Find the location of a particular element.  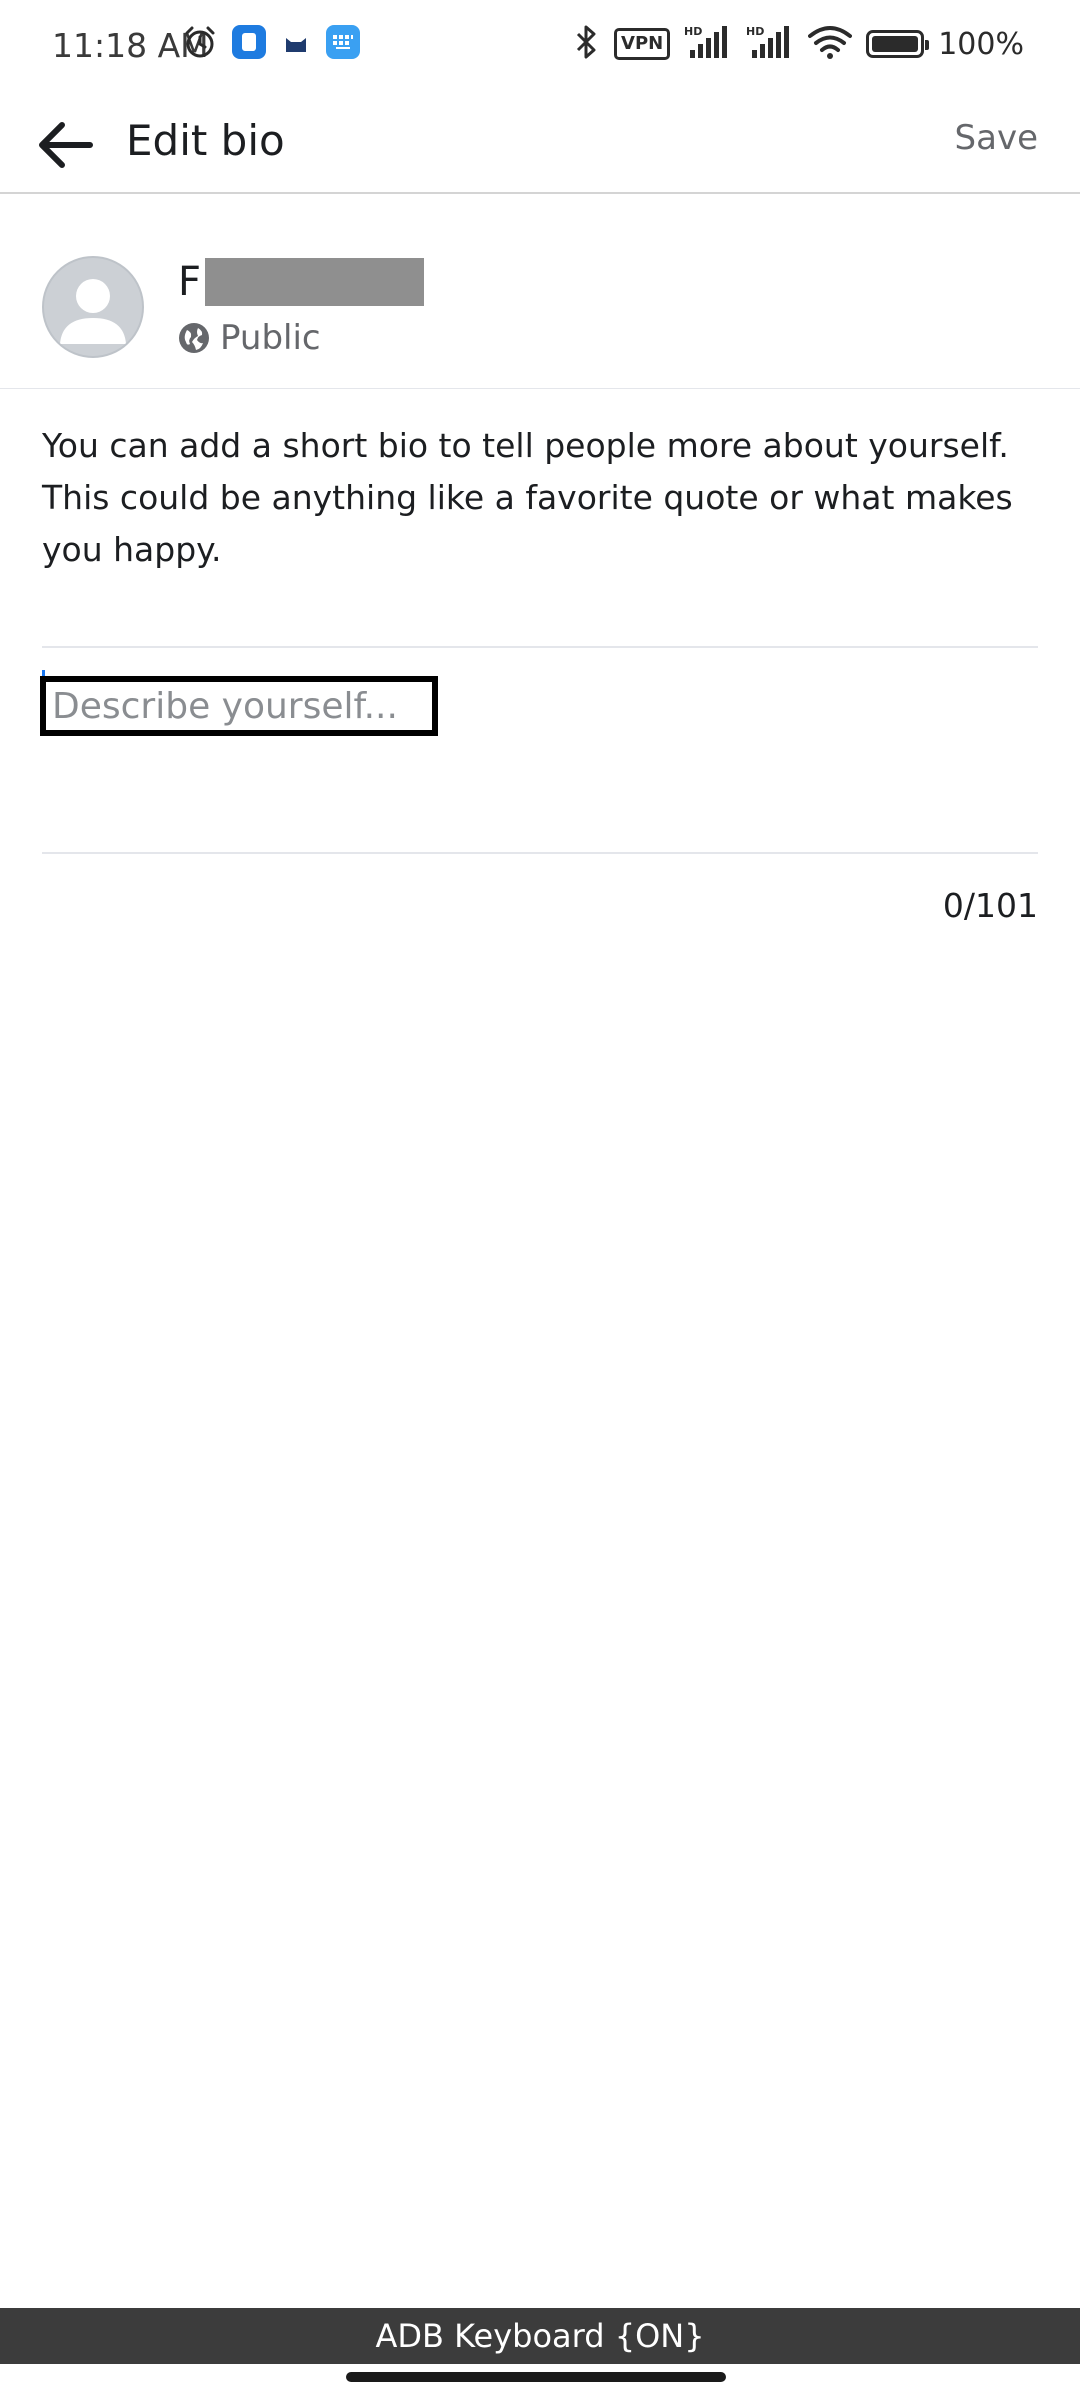

battery-fill is located at coordinates (895, 44).